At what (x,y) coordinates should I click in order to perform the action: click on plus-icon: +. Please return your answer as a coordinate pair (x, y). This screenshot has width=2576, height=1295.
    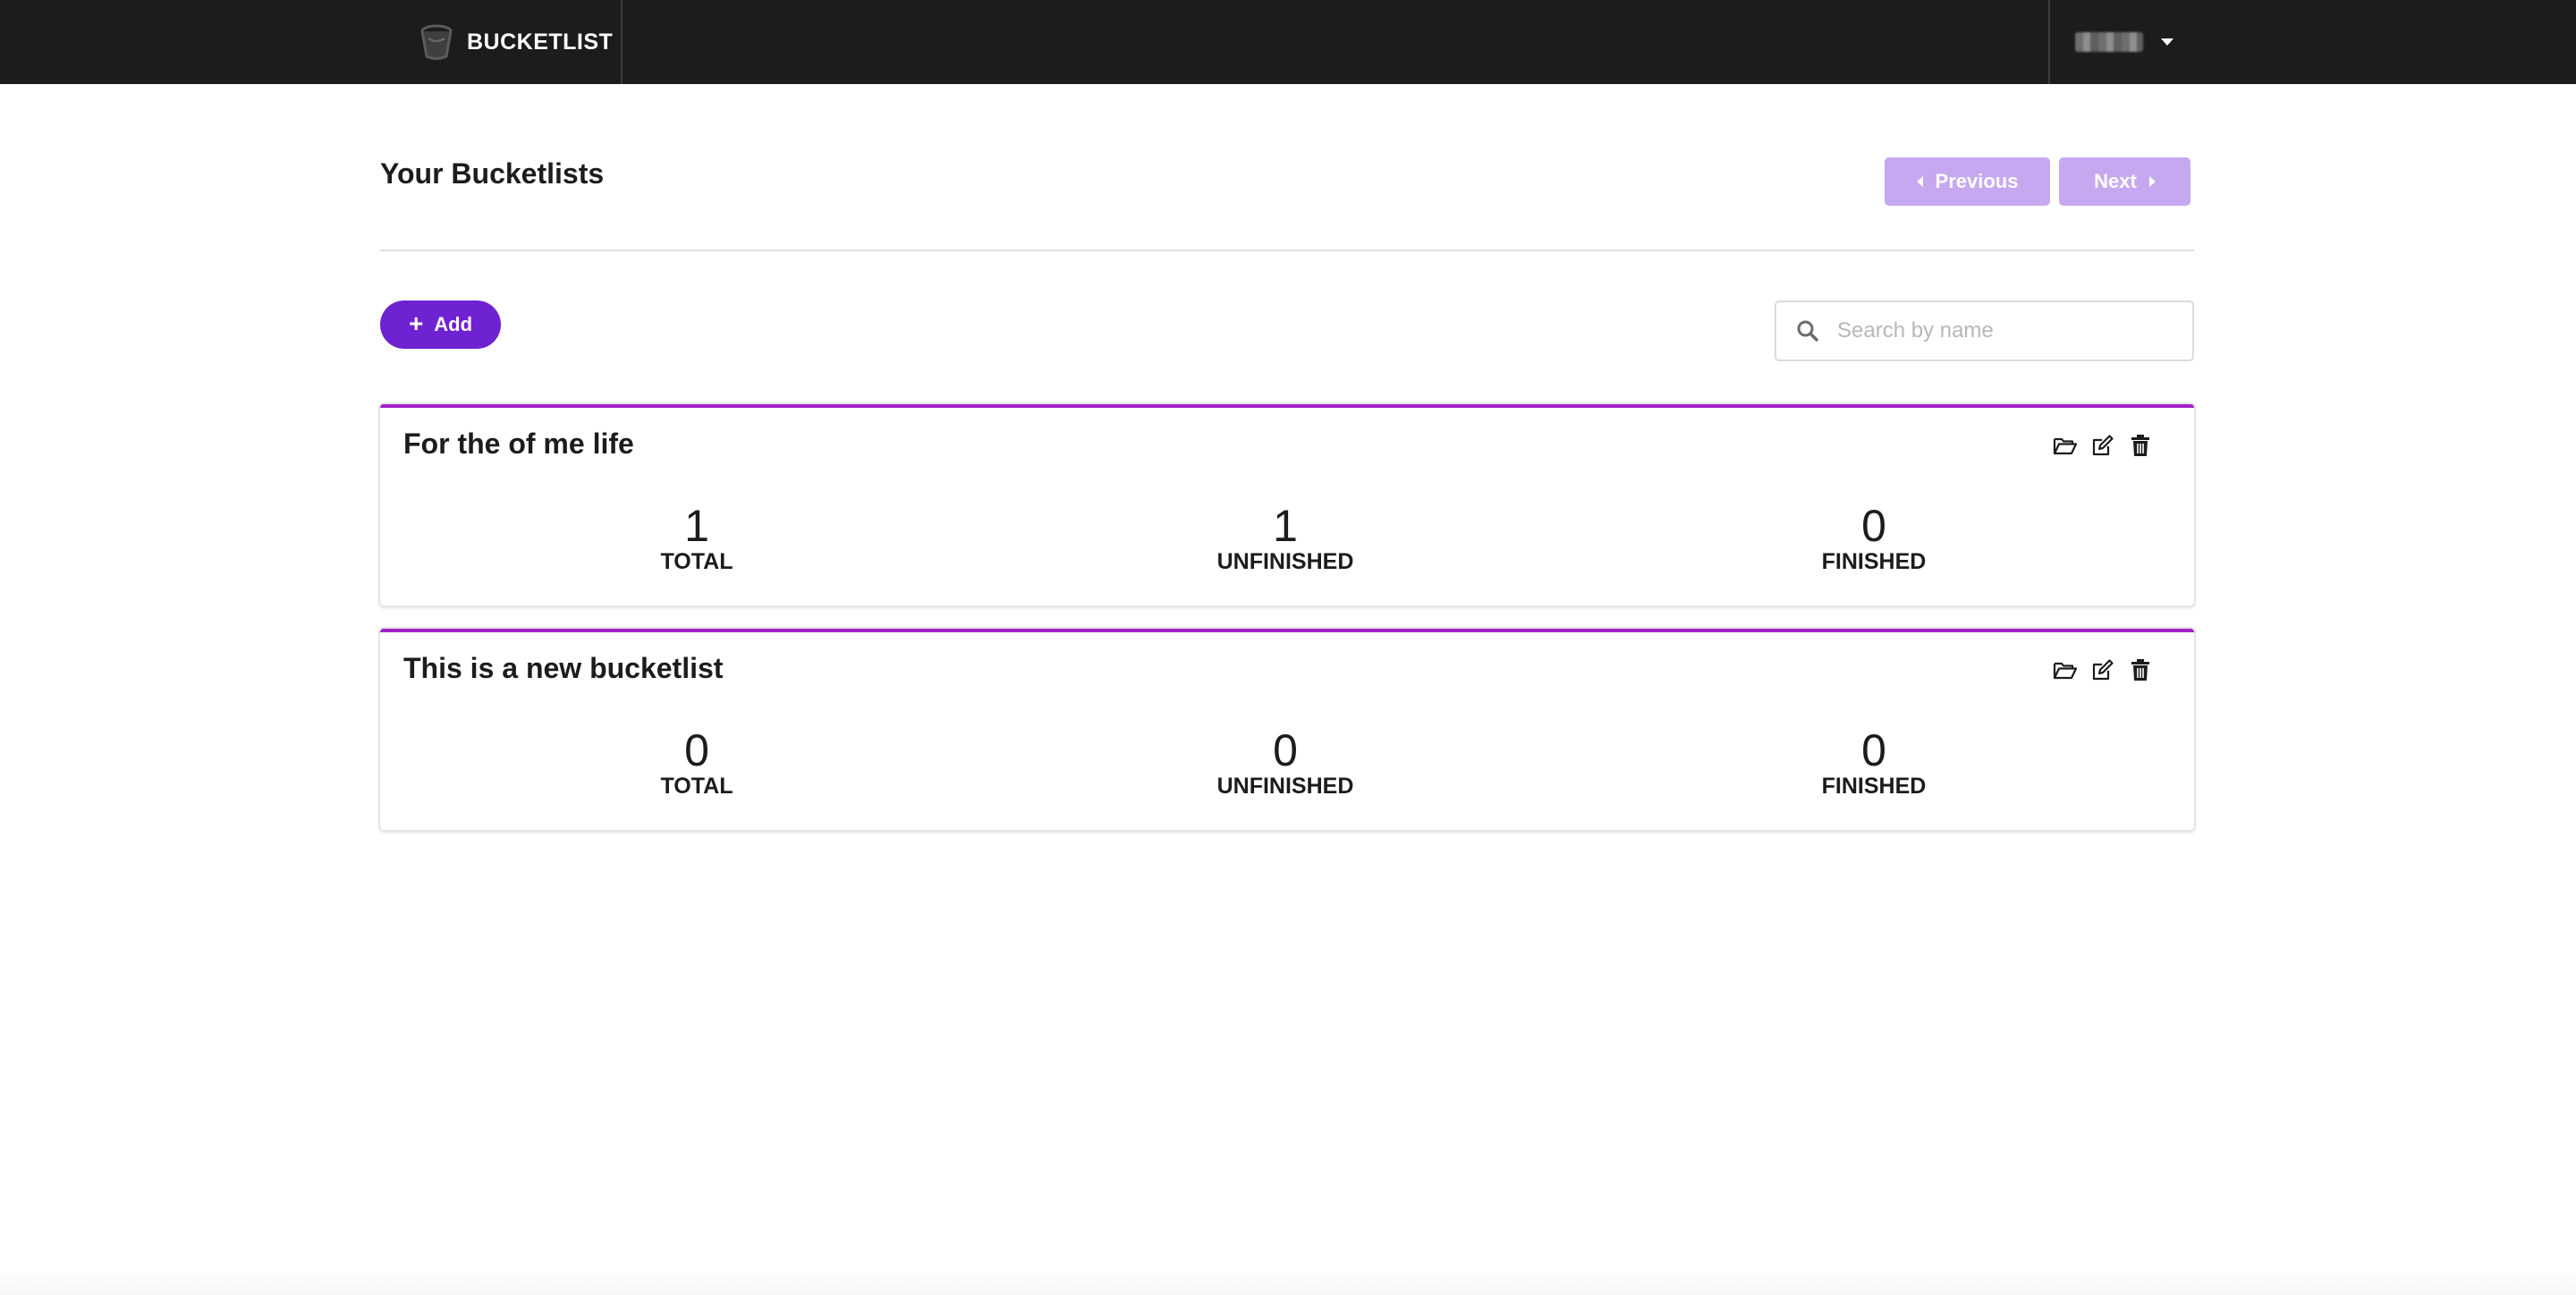
    Looking at the image, I should click on (416, 323).